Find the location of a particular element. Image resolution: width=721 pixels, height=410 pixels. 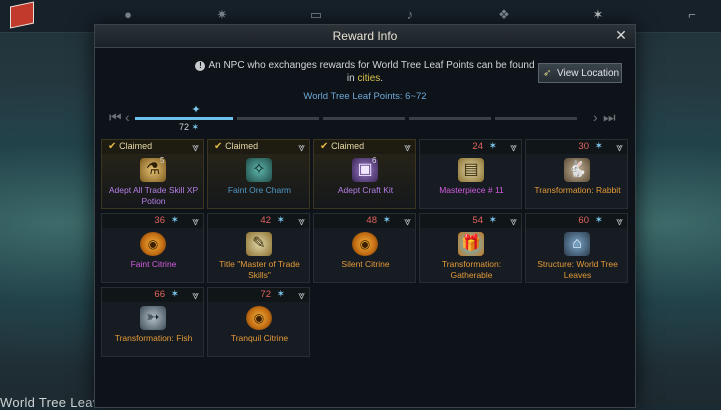

reward-card: ✔ Claimed ⩔ ✧ Faint Ore Charm is located at coordinates (258, 174).